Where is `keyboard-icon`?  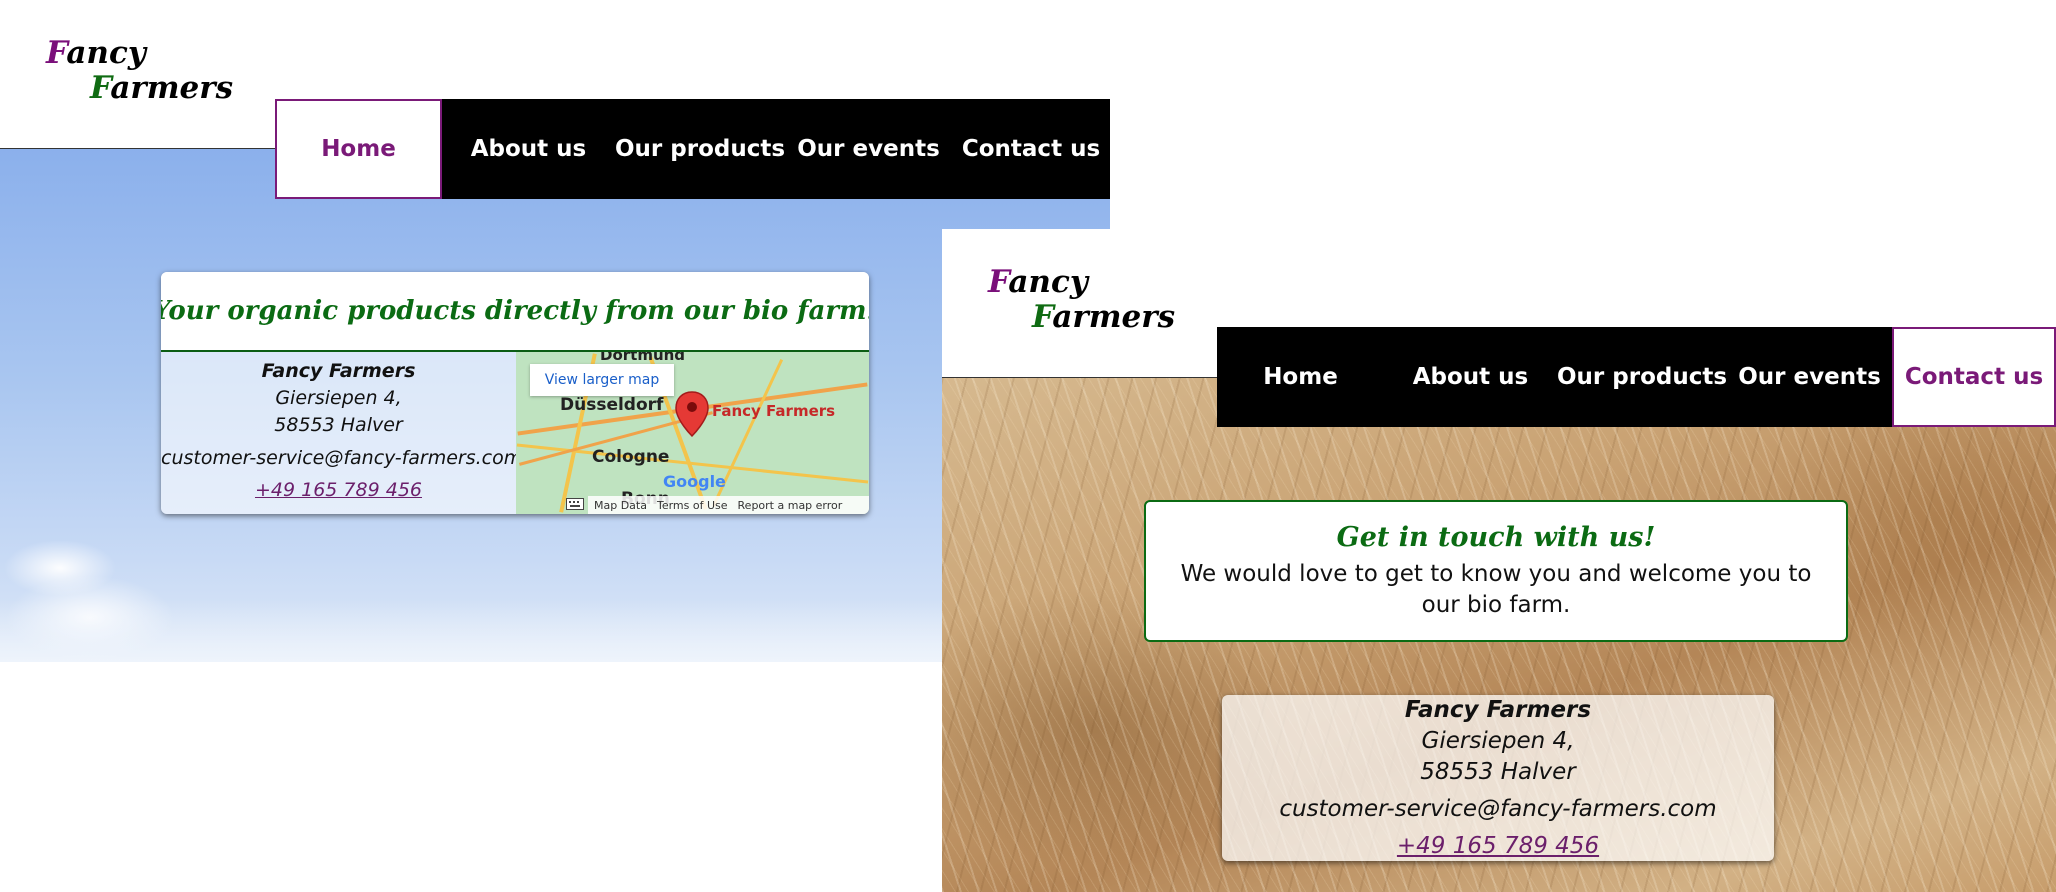 keyboard-icon is located at coordinates (575, 504).